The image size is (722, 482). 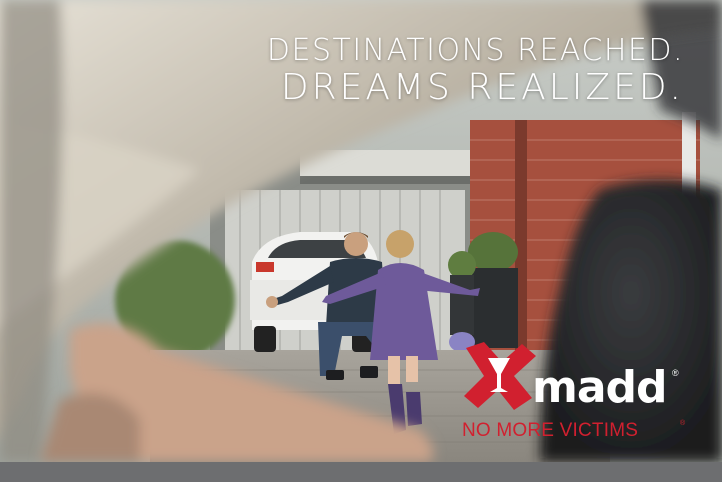 I want to click on headline-line-2: DREAMS REALIZED., so click(x=482, y=87).